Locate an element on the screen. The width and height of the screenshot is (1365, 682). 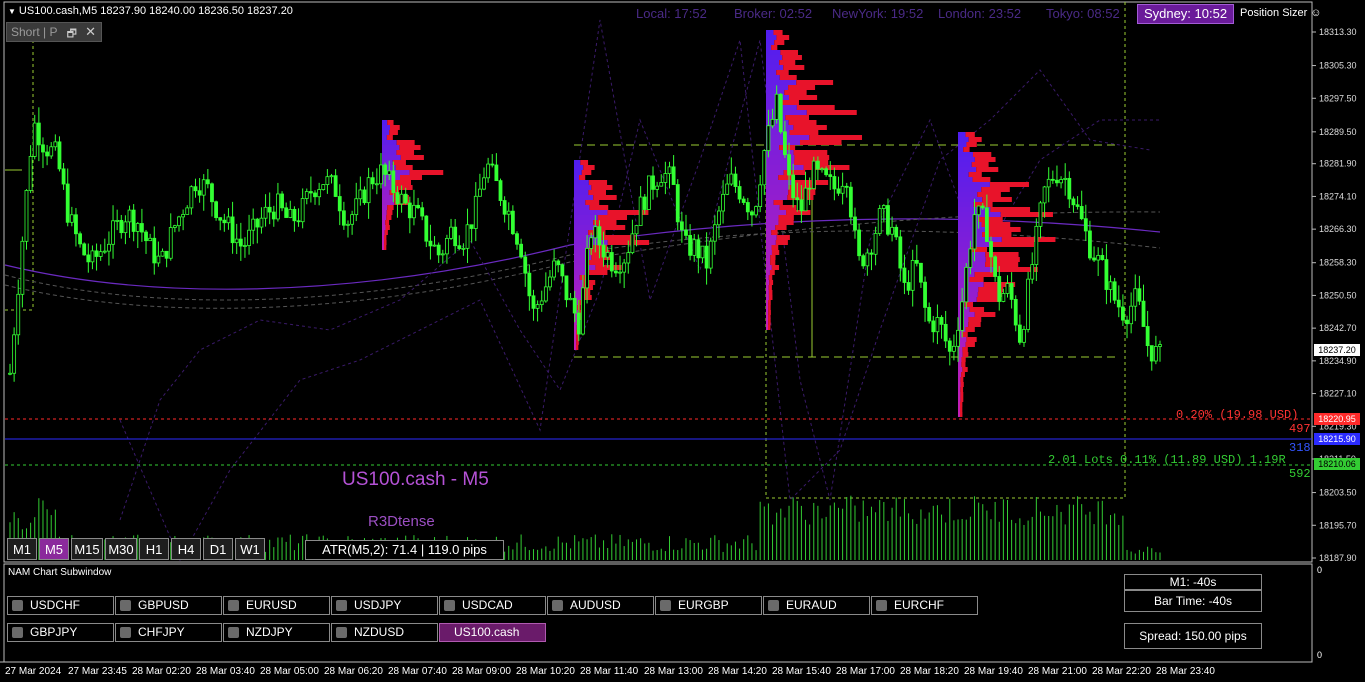
timeframe-m15-button: M15 is located at coordinates (87, 549).